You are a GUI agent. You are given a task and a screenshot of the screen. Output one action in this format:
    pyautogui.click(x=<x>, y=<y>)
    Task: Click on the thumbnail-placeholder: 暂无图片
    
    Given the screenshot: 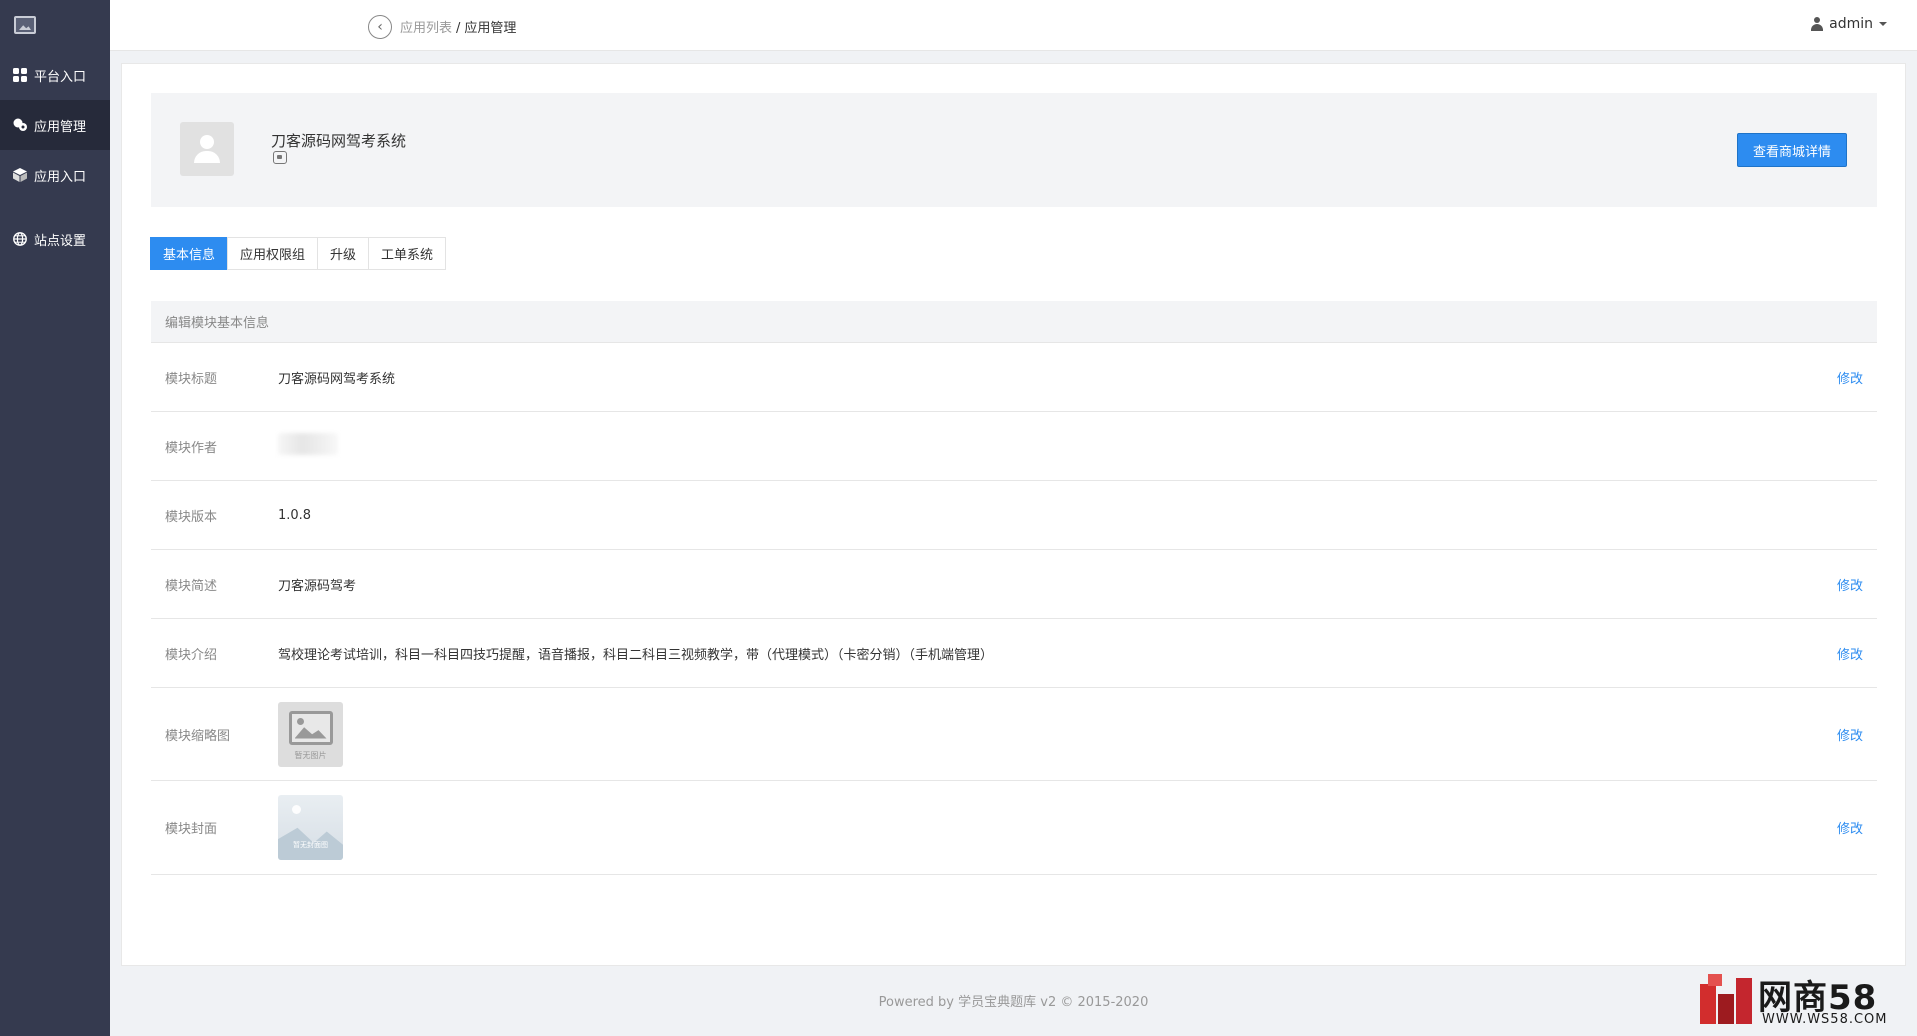 What is the action you would take?
    pyautogui.click(x=310, y=734)
    